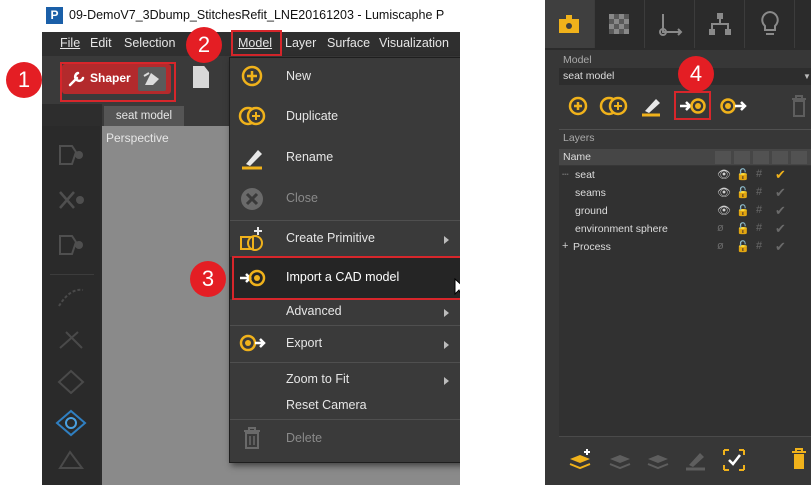 The width and height of the screenshot is (811, 485). I want to click on menu-item-delete: Delete, so click(304, 438).